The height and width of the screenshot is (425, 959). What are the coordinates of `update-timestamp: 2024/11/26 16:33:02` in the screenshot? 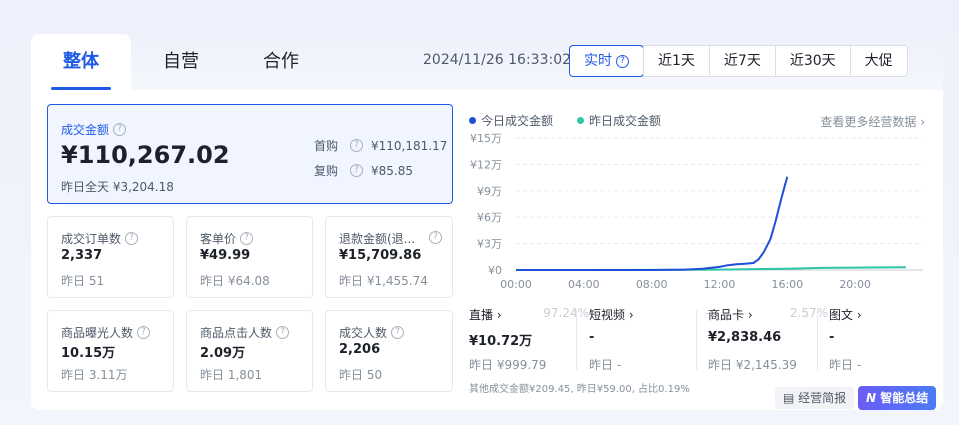 It's located at (497, 60).